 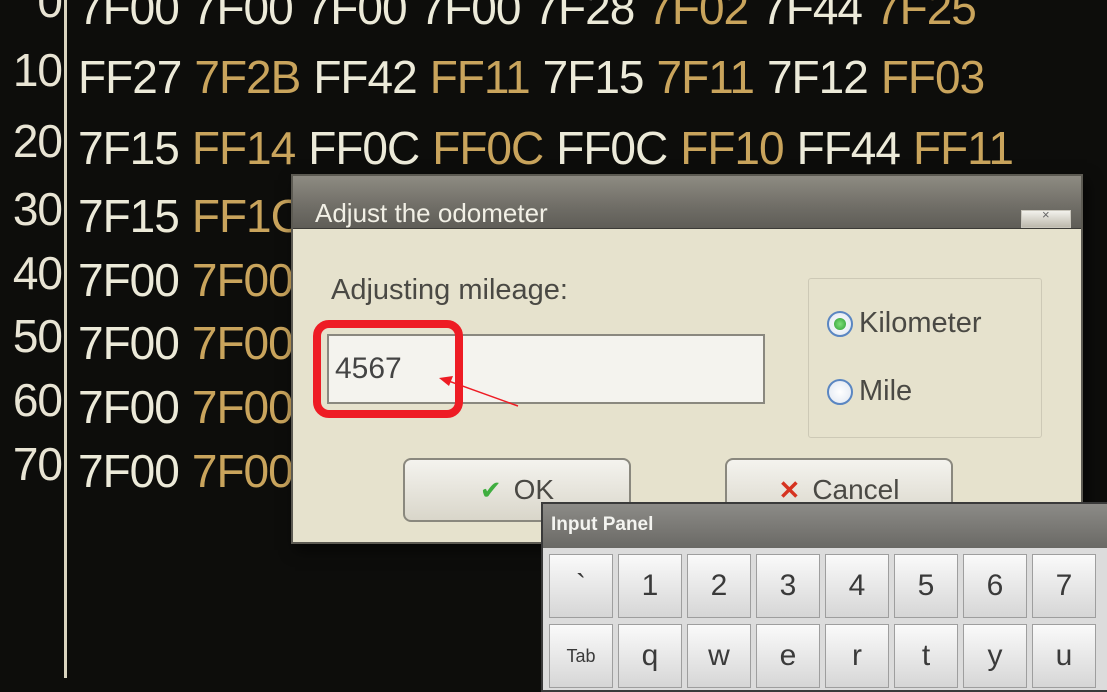 What do you see at coordinates (449, 290) in the screenshot?
I see `mileage-label: Adjusting mileage:` at bounding box center [449, 290].